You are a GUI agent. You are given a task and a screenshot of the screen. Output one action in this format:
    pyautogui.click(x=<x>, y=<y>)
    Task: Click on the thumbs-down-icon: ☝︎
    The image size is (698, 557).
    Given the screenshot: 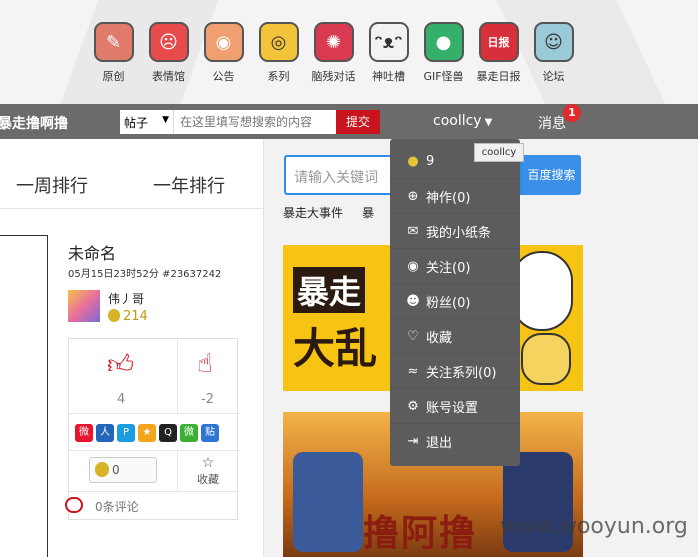 What is the action you would take?
    pyautogui.click(x=205, y=364)
    